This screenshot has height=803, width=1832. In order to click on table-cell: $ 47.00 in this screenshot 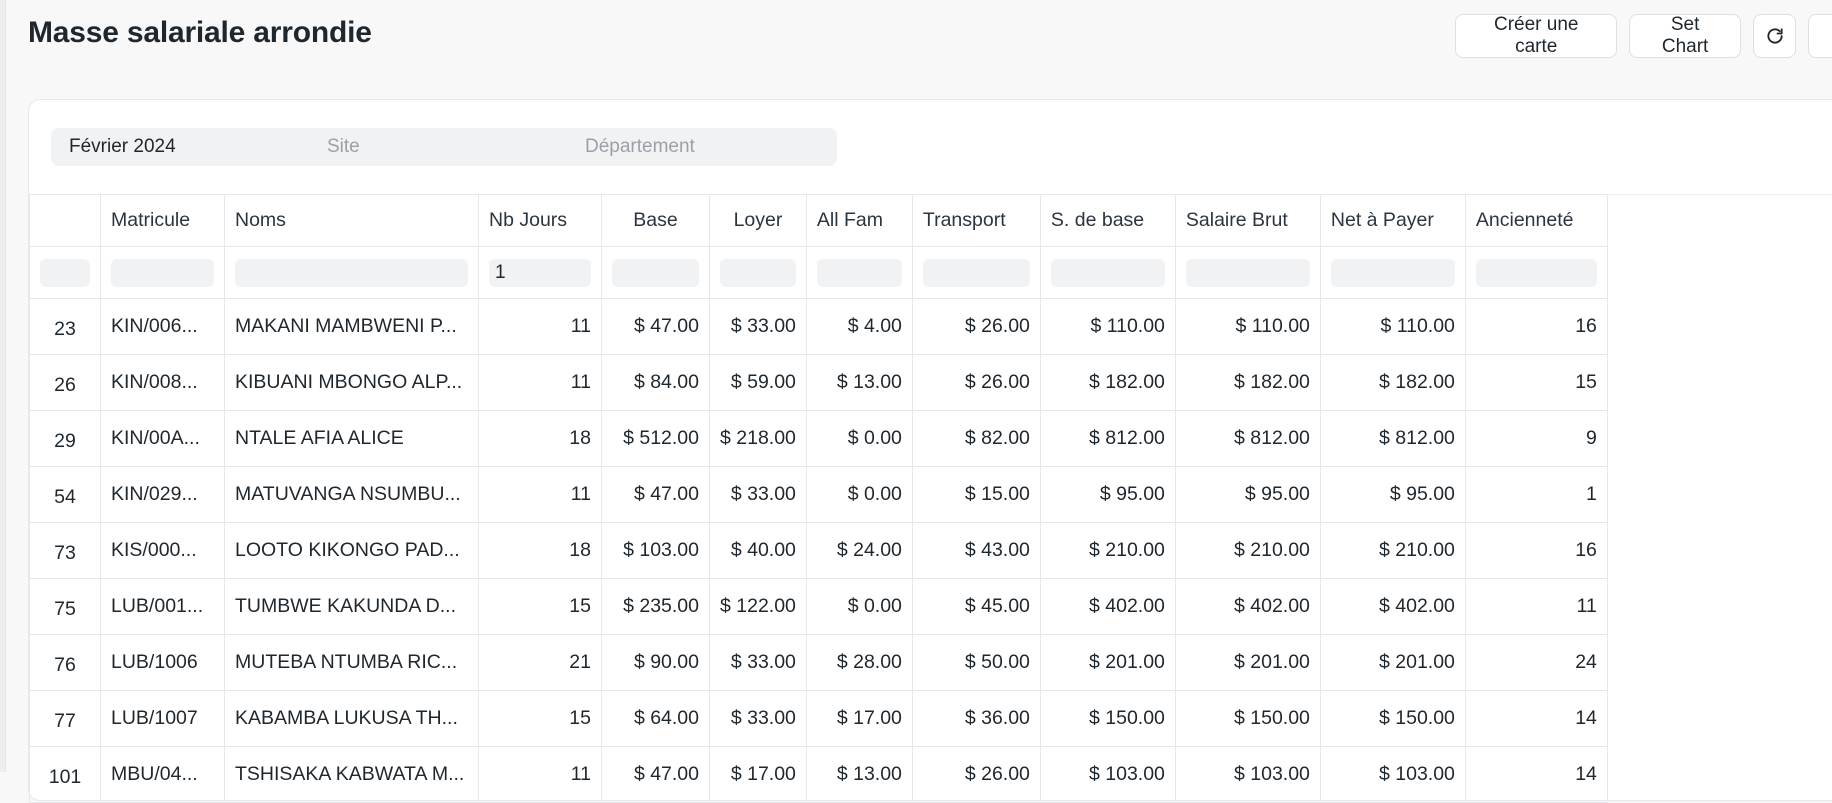, I will do `click(655, 494)`.